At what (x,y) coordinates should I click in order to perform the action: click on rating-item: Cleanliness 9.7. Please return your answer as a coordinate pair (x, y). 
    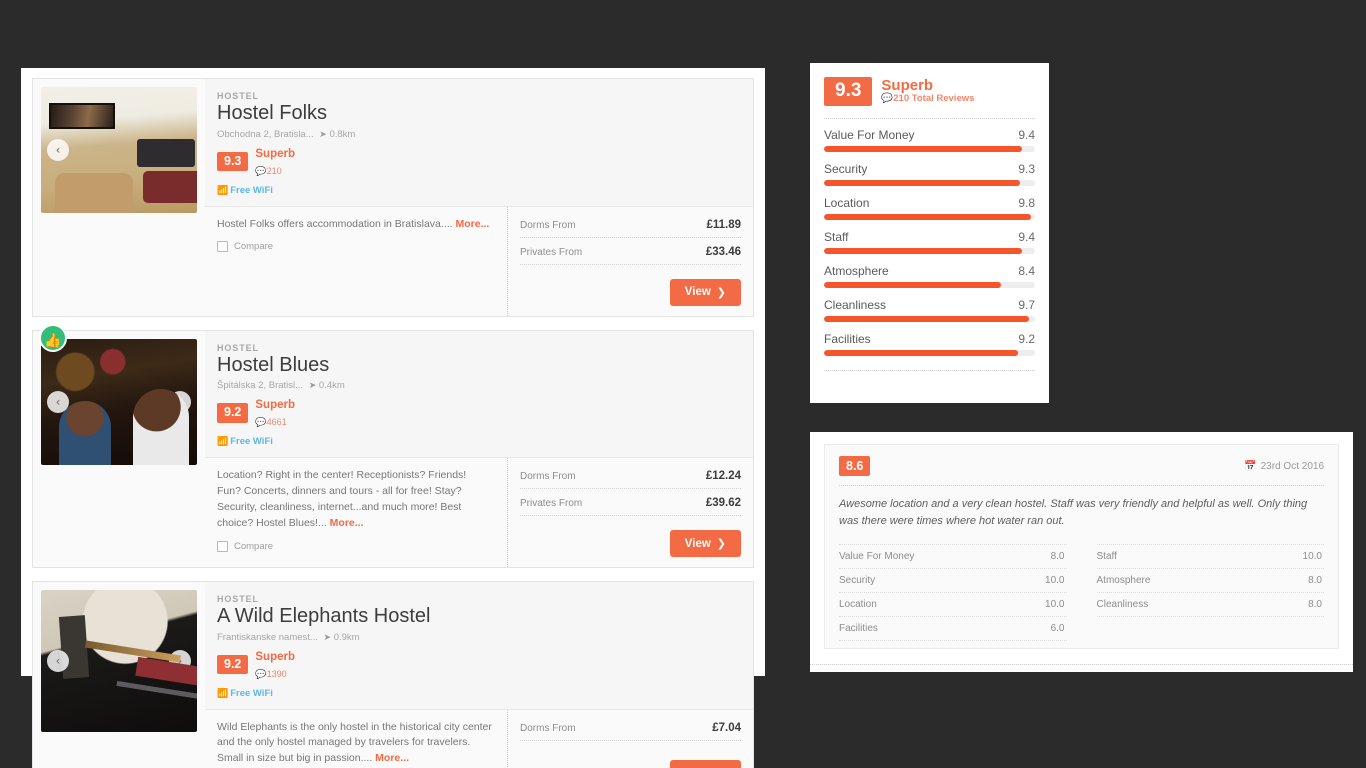
    Looking at the image, I should click on (929, 310).